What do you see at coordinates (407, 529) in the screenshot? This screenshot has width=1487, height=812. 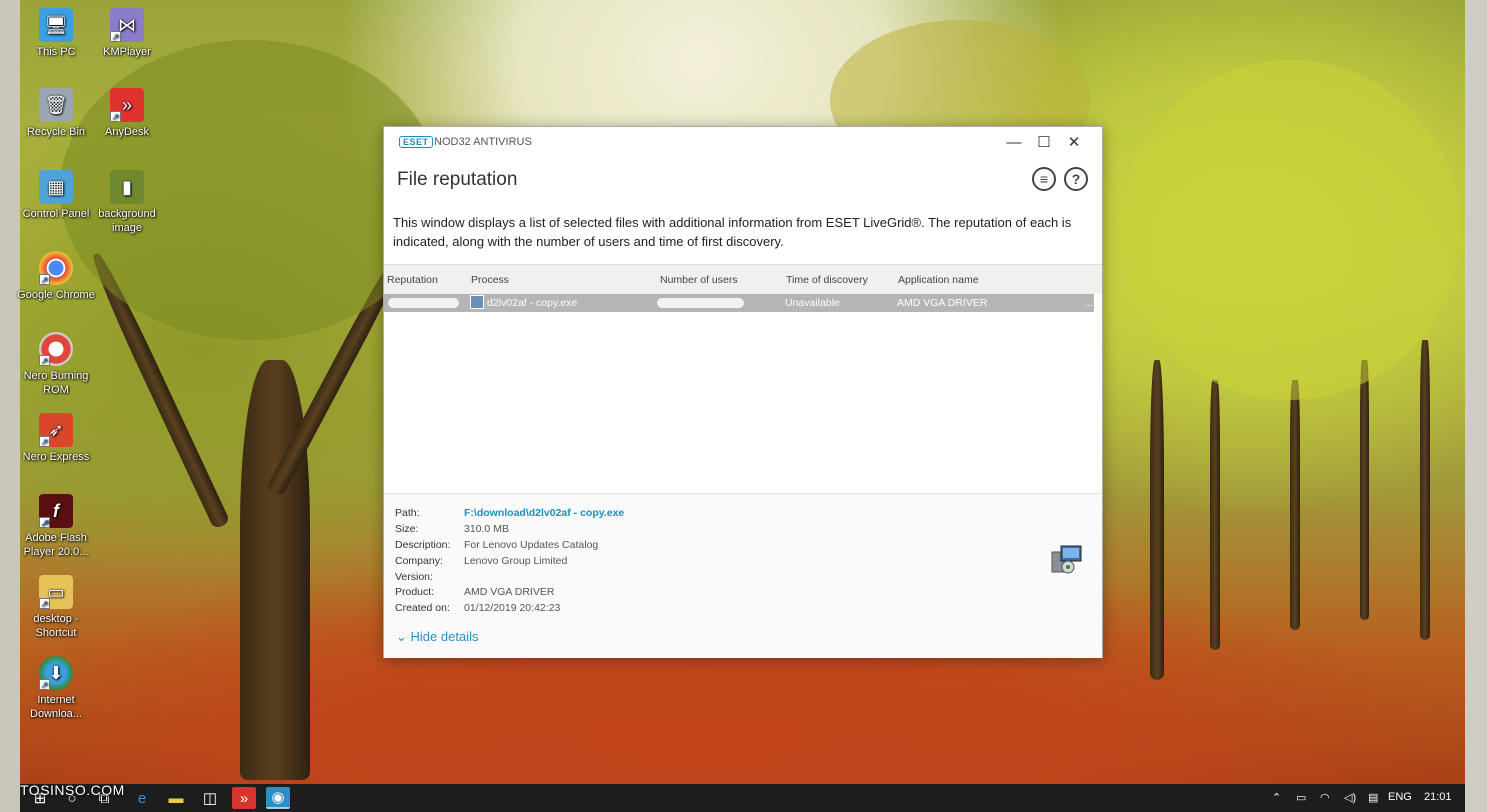 I see `size-label: Size:` at bounding box center [407, 529].